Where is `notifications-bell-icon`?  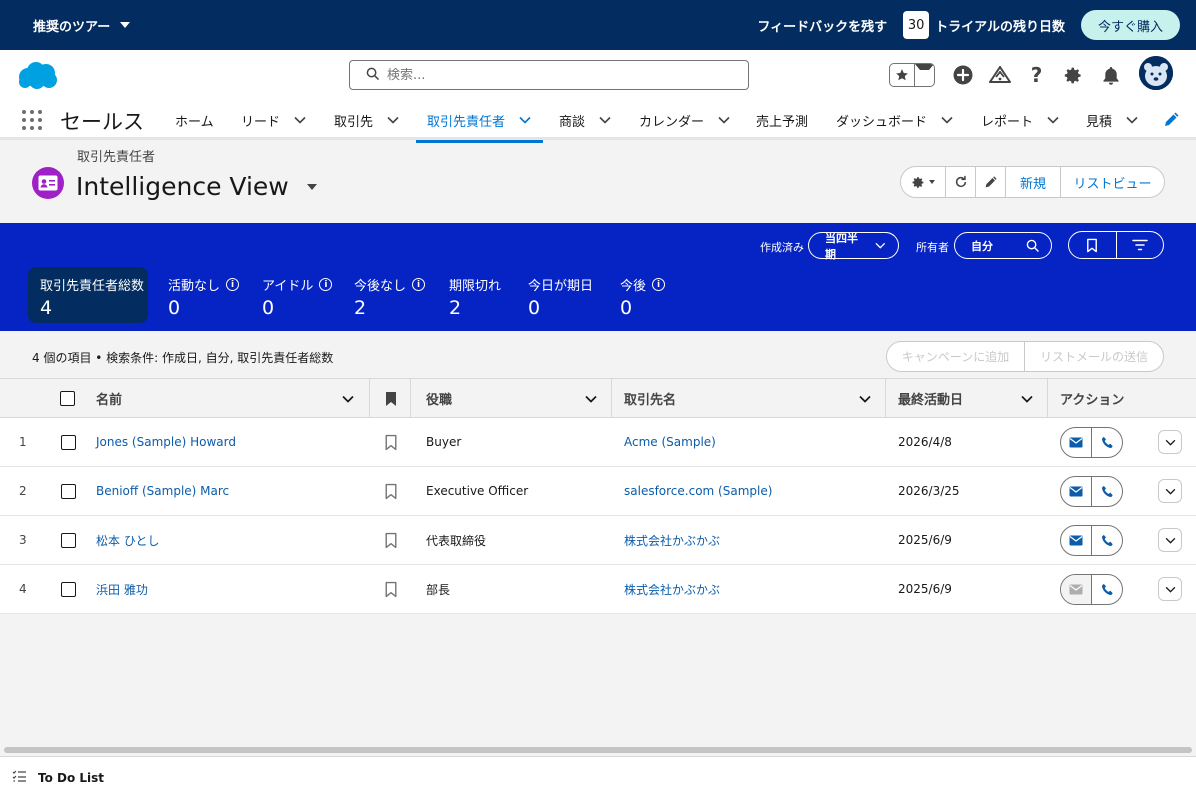
notifications-bell-icon is located at coordinates (1110, 75).